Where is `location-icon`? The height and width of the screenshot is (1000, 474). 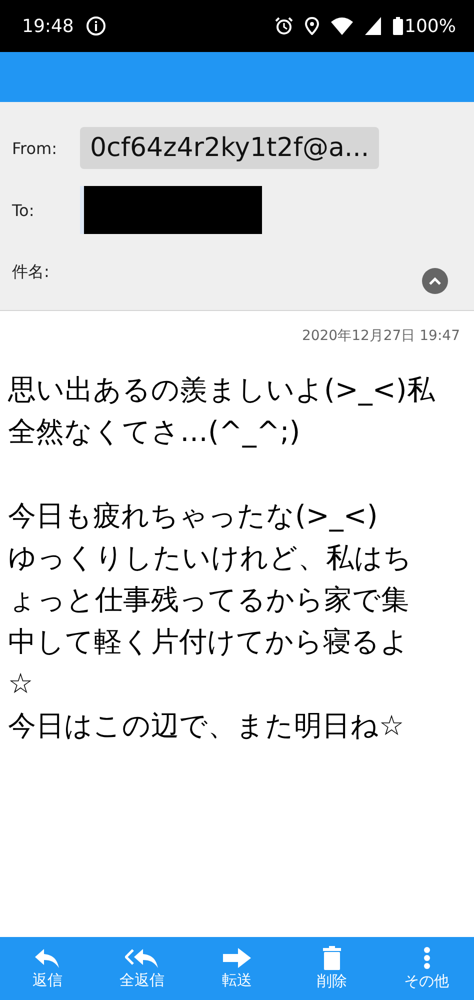 location-icon is located at coordinates (311, 26).